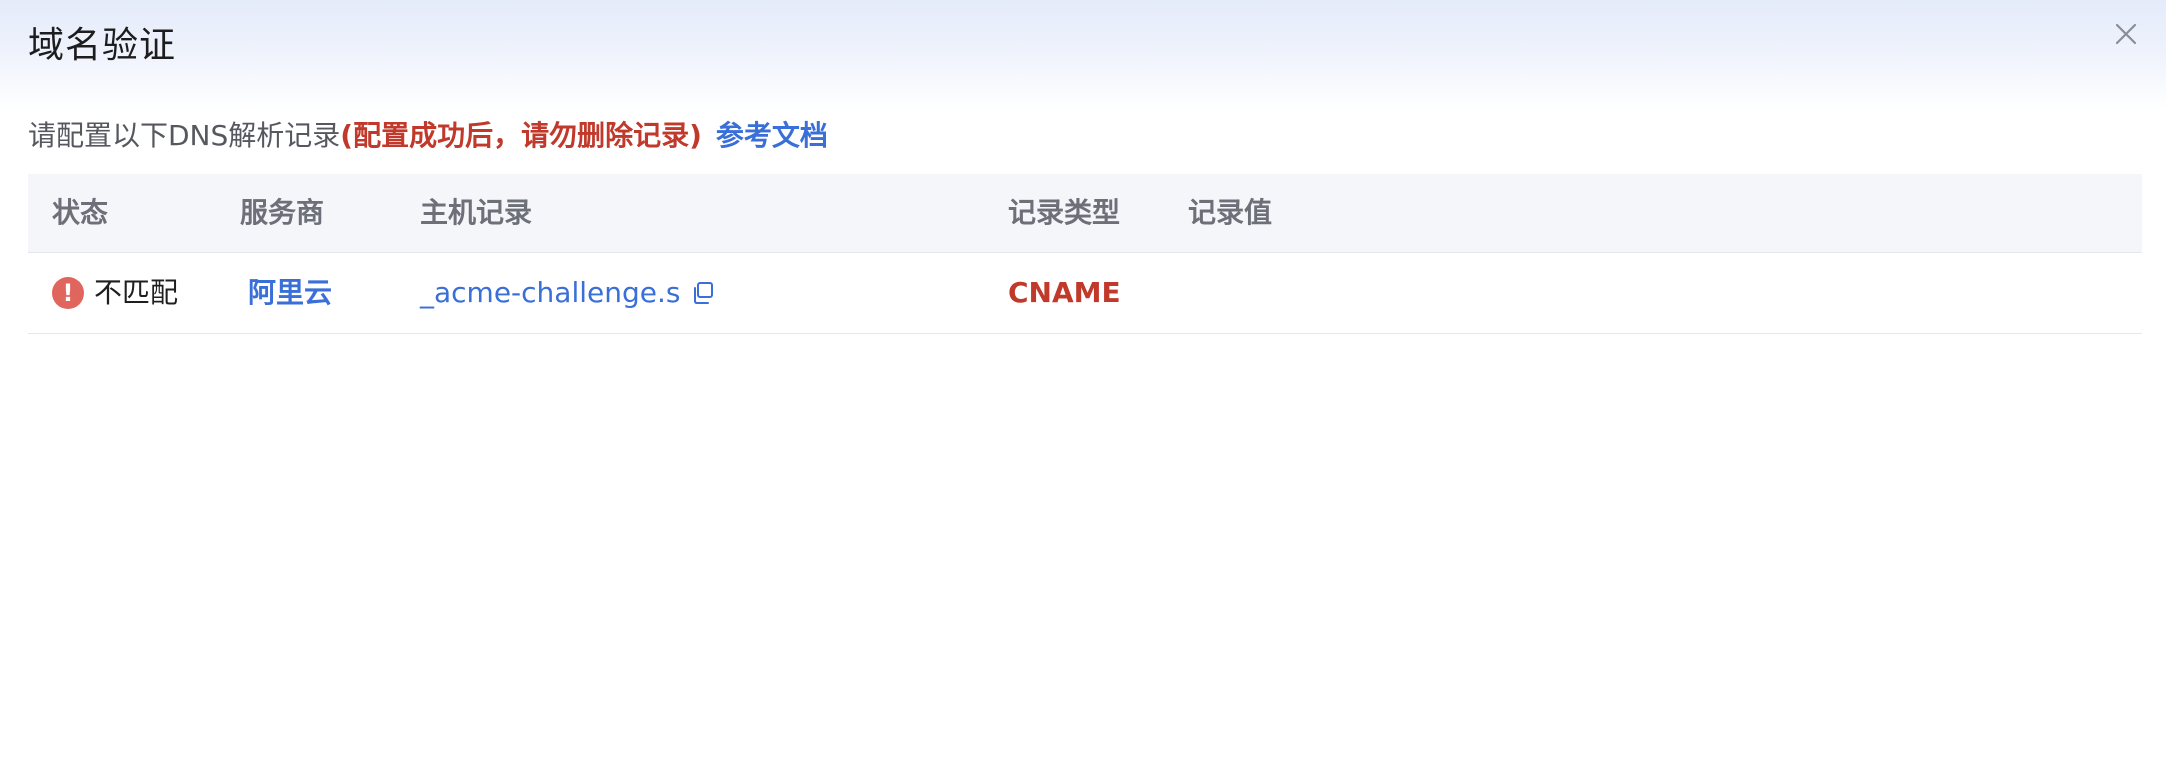 The image size is (2166, 774). What do you see at coordinates (290, 293) in the screenshot?
I see `provider-link: 阿里云` at bounding box center [290, 293].